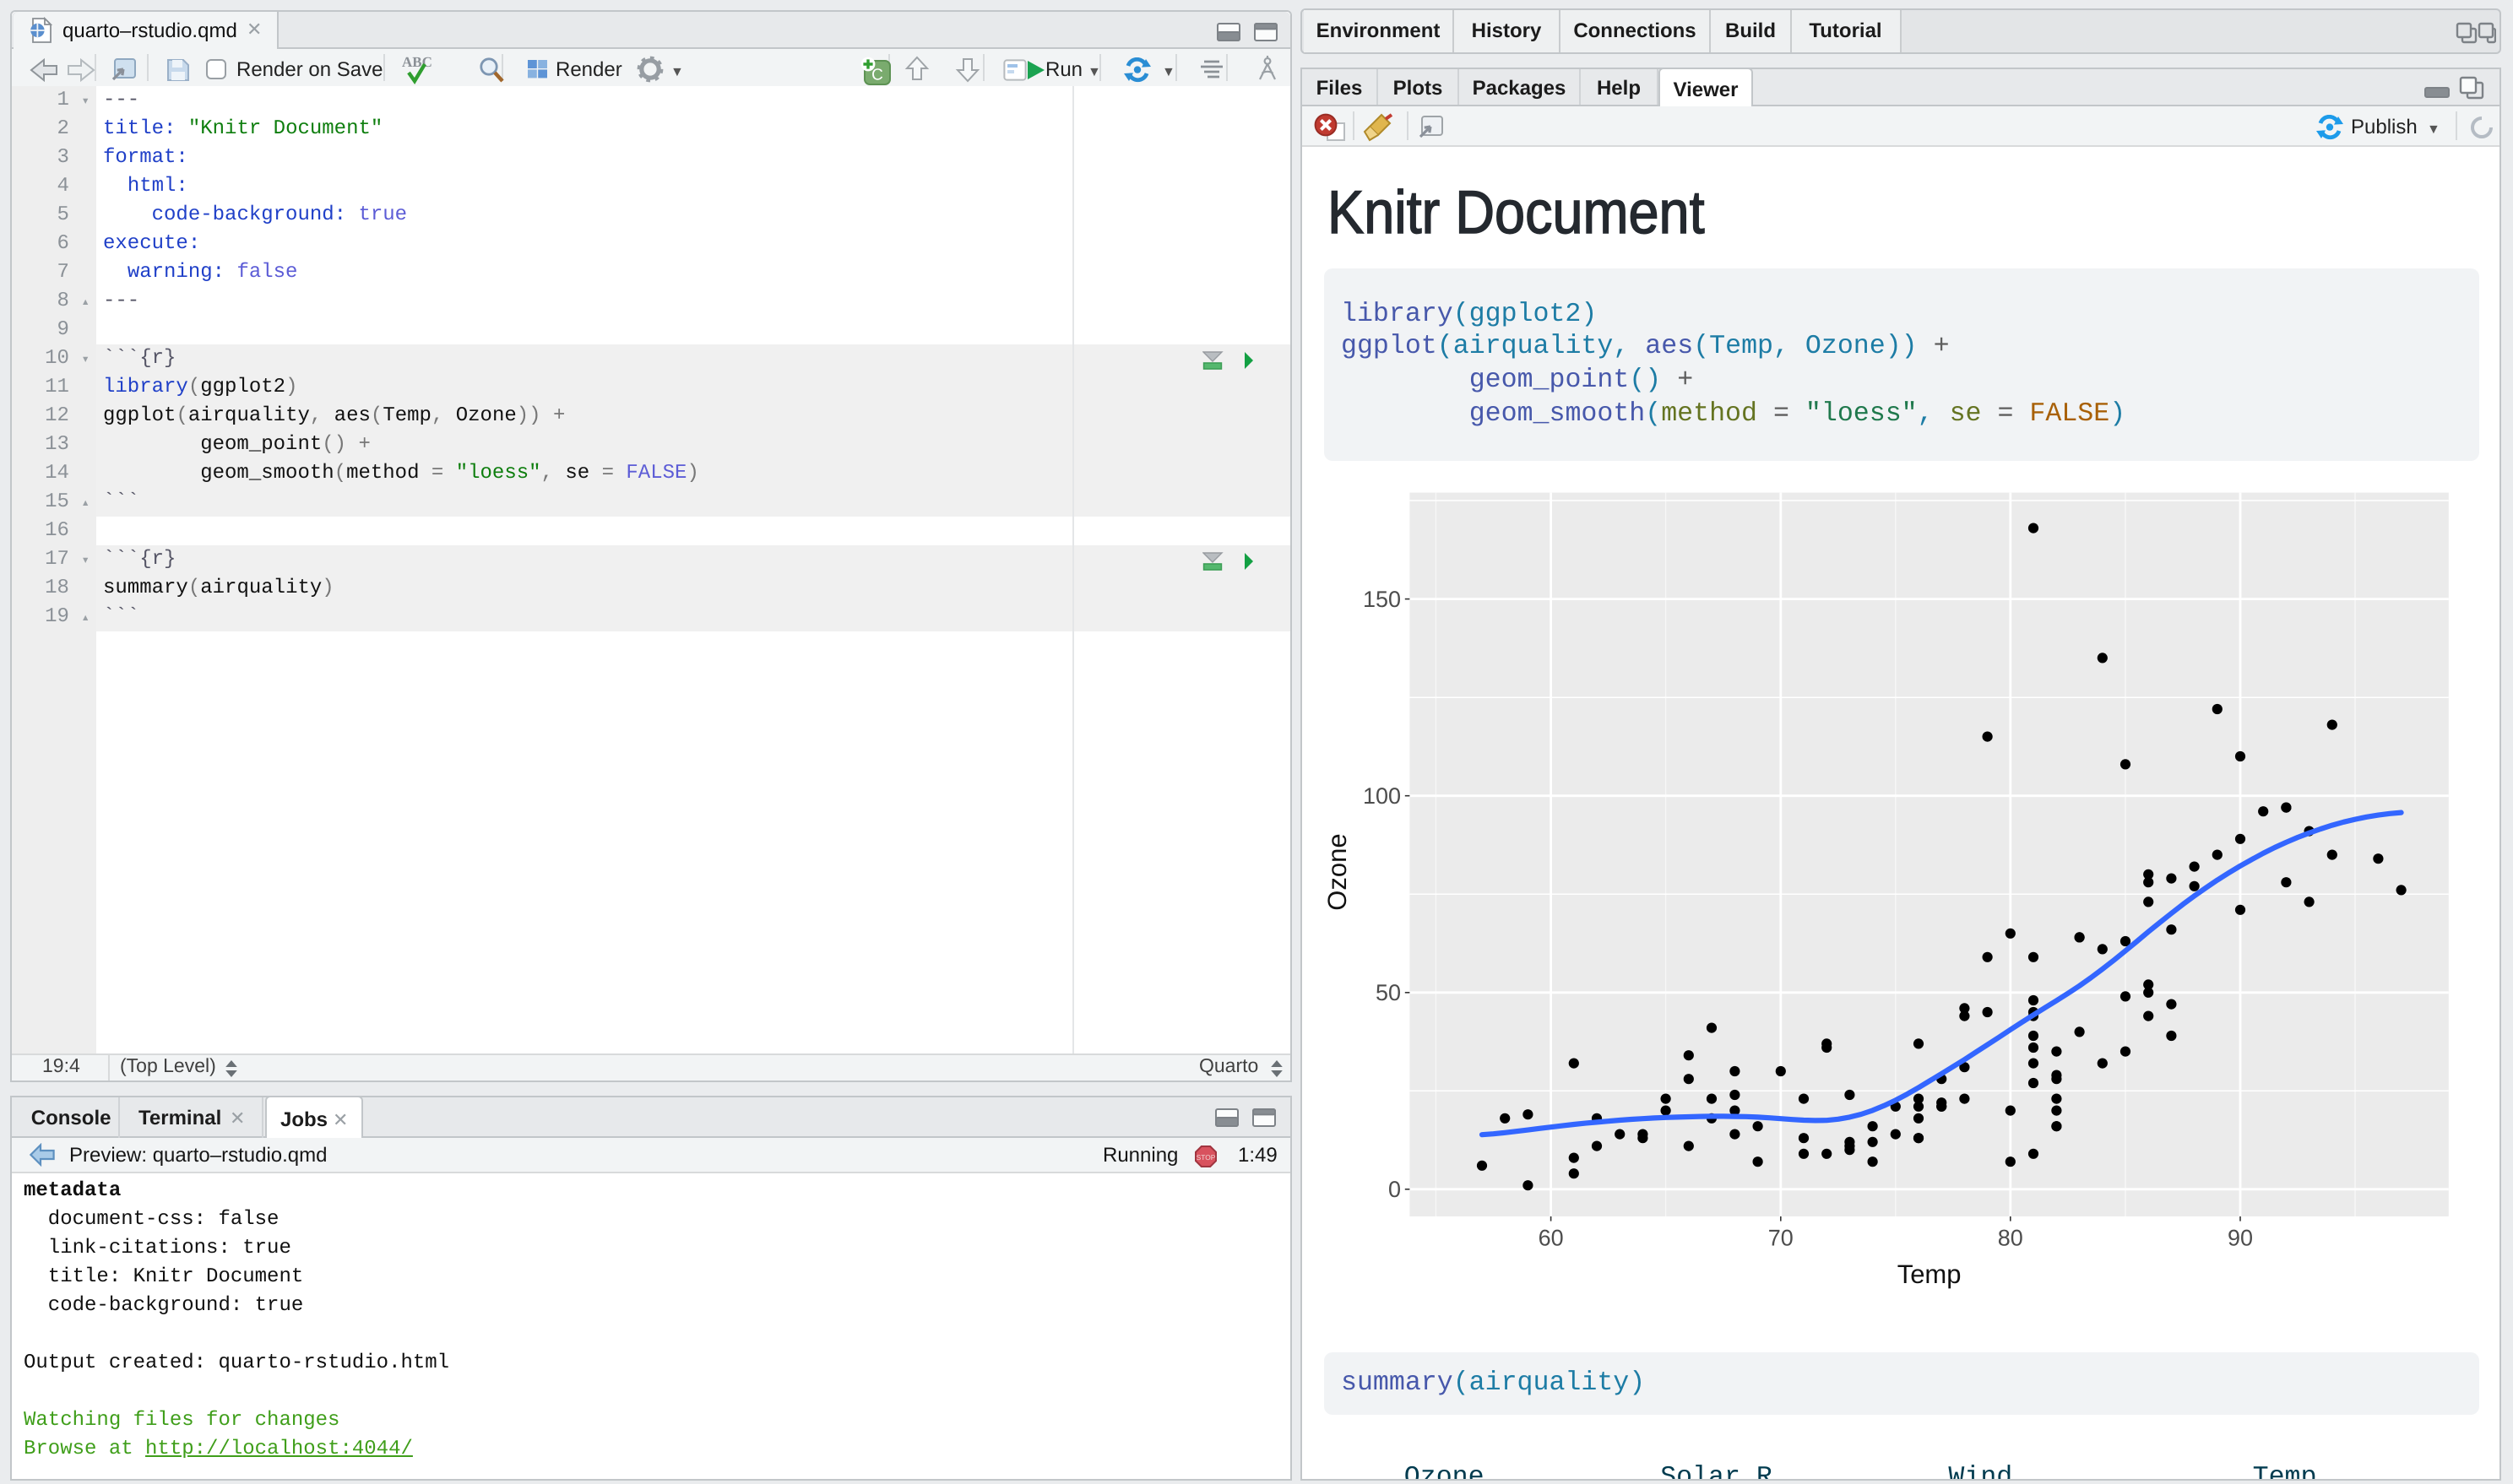  Describe the element at coordinates (1395, 1189) in the screenshot. I see `svg-text: 0` at that location.